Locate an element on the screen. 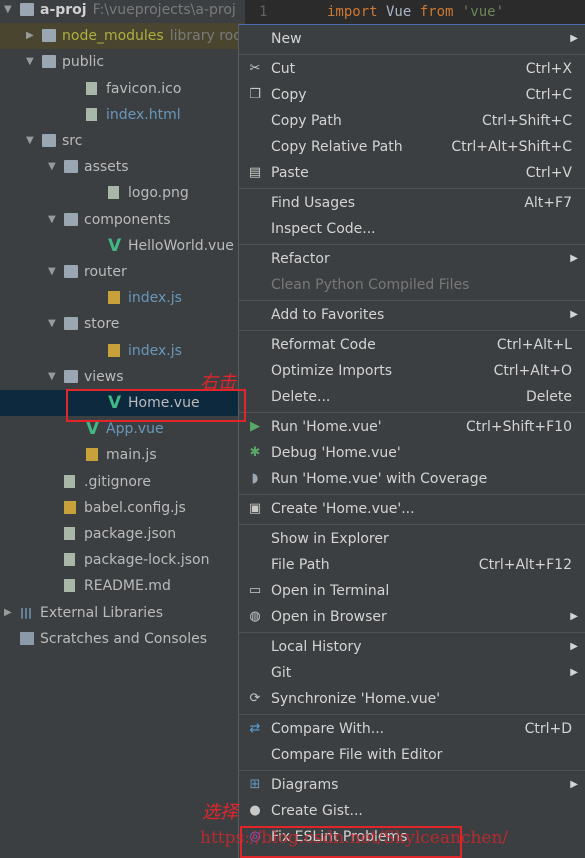 The height and width of the screenshot is (858, 585). tree-item: ▼ a-proj F:\vueprojects\a-proj is located at coordinates (122, 11).